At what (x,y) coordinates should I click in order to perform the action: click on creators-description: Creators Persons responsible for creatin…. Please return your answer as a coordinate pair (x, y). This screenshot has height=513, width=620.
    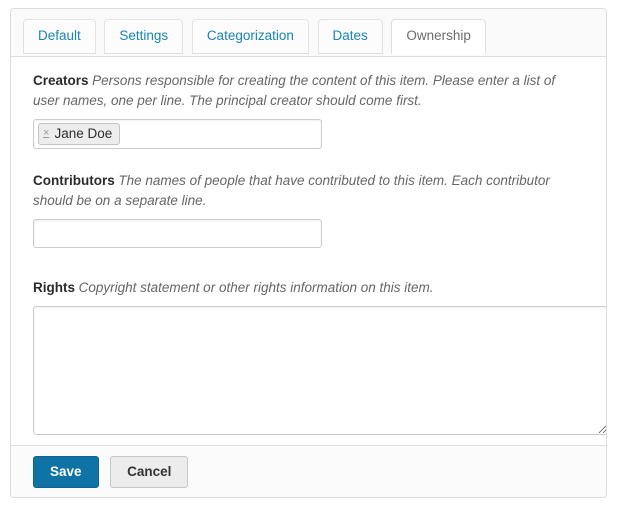
    Looking at the image, I should click on (308, 91).